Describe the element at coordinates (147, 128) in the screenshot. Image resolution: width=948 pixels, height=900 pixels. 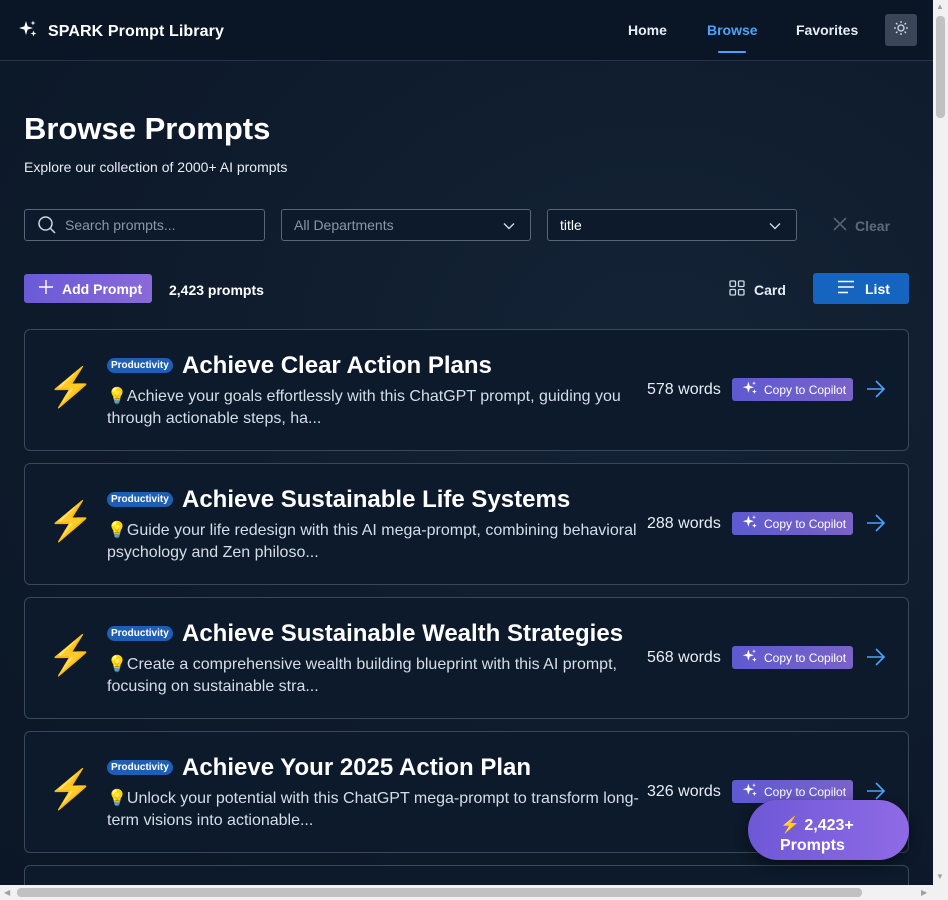
I see `page-title: Browse Prompts` at that location.